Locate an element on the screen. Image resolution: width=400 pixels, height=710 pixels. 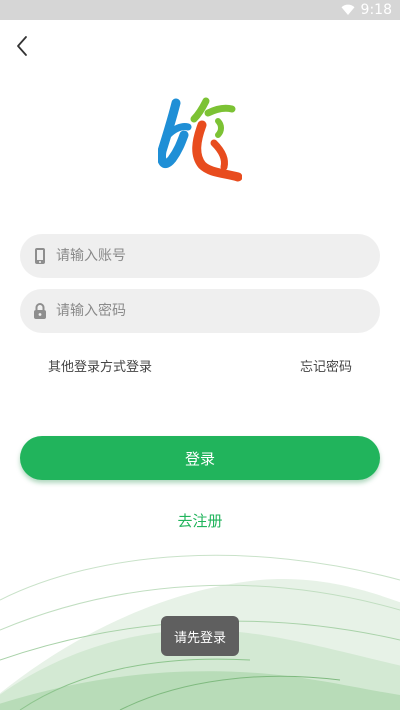
back-button is located at coordinates (22, 48).